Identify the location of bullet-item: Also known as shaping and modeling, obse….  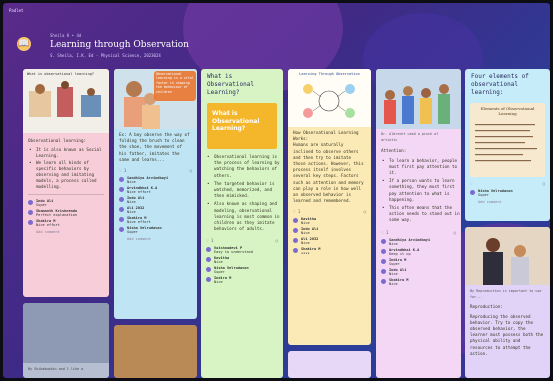
(242, 216).